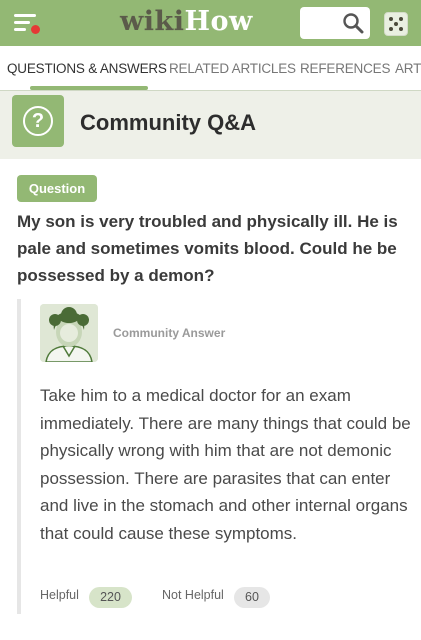 The width and height of the screenshot is (421, 640). I want to click on tab-references: REFERENCES, so click(345, 68).